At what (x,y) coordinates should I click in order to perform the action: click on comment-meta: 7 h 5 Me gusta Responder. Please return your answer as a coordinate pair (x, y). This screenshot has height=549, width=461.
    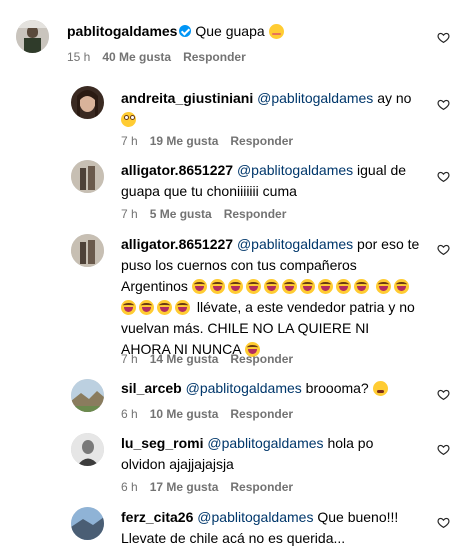
    Looking at the image, I should click on (209, 214).